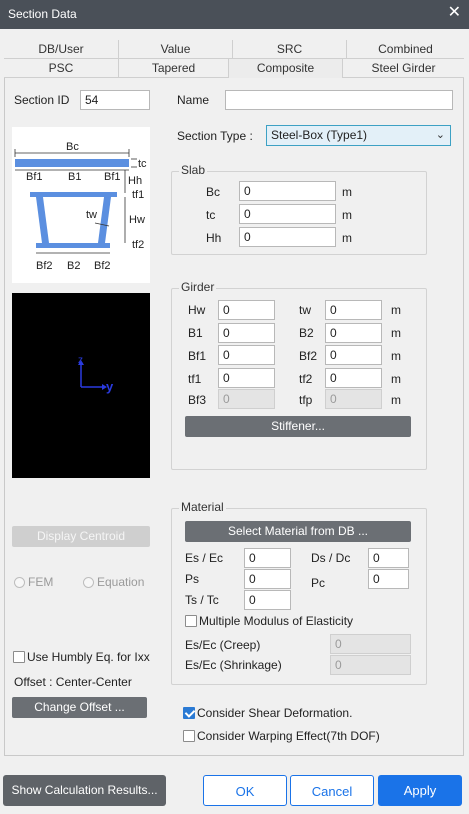 This screenshot has height=814, width=469. What do you see at coordinates (19, 657) in the screenshot?
I see `humbly-checkbox` at bounding box center [19, 657].